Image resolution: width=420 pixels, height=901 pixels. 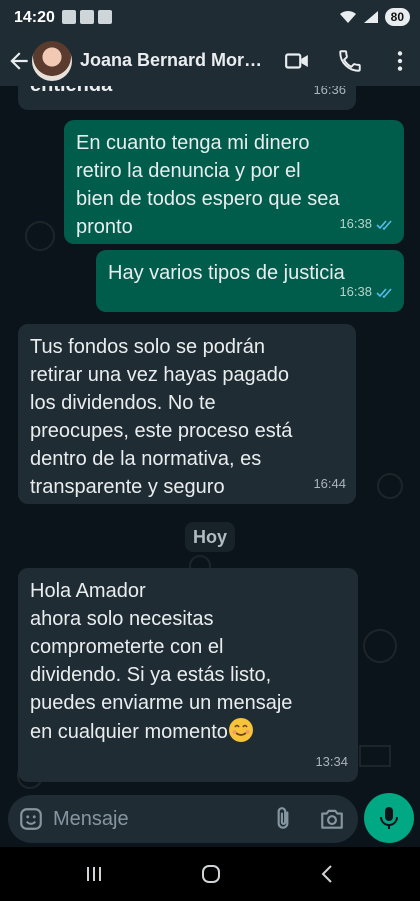 I want to click on message-bubble-outgoing: Hay varios tipos de justicia 16:38, so click(x=250, y=281).